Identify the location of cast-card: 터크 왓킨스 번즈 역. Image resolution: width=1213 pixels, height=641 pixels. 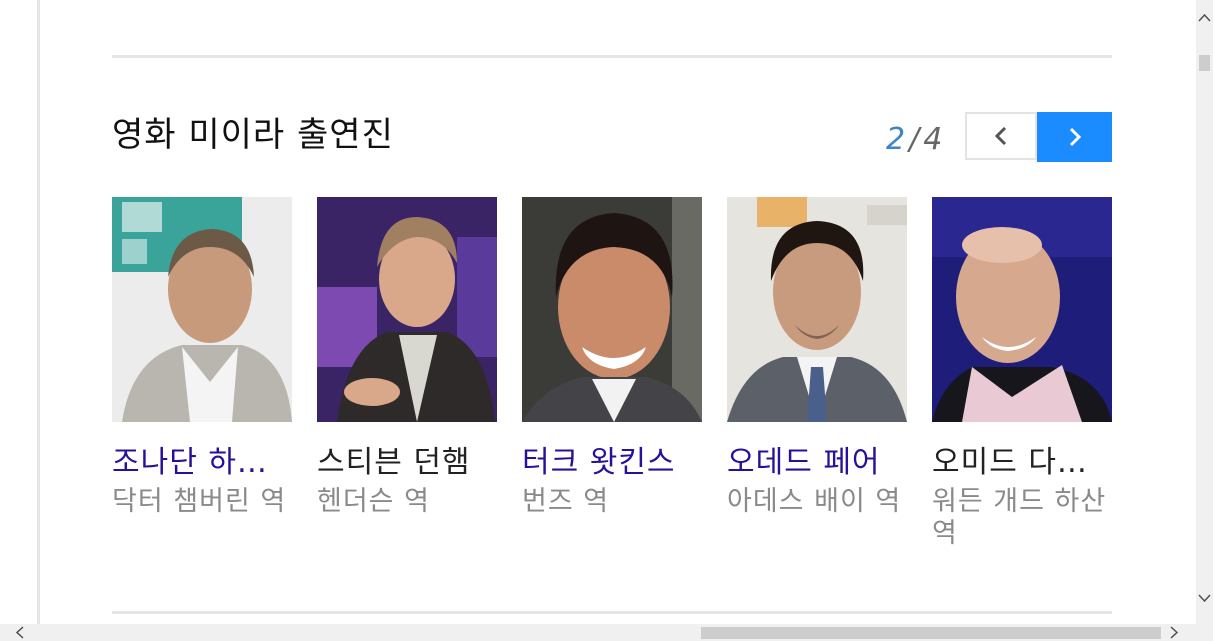
(612, 357).